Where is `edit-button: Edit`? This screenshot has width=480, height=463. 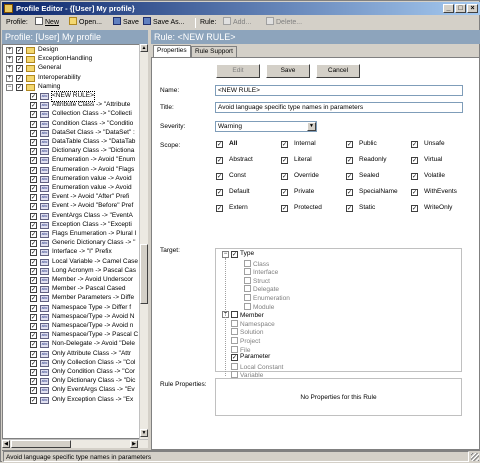
edit-button: Edit is located at coordinates (238, 71).